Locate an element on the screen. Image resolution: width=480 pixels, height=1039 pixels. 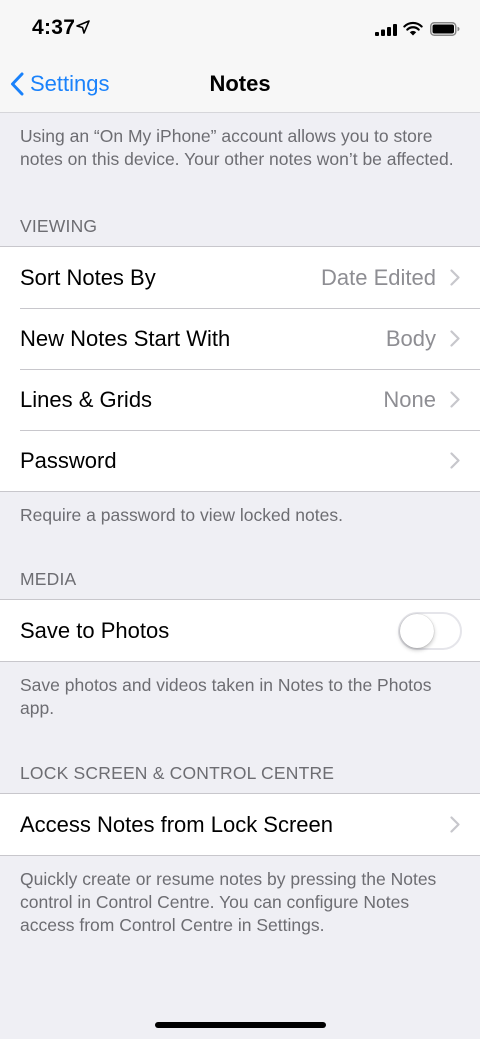
save-to-photos-toggle is located at coordinates (430, 630).